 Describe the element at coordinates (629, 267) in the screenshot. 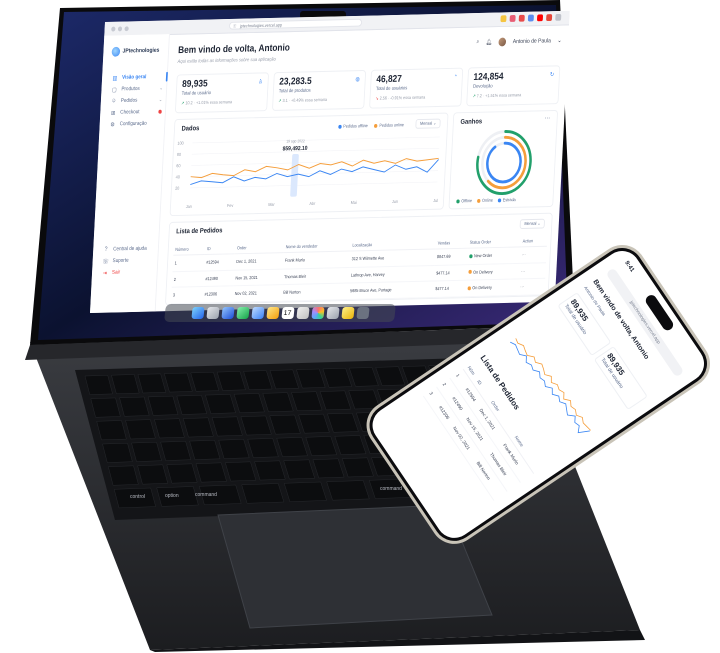

I see `phone-clock: 9:41` at that location.